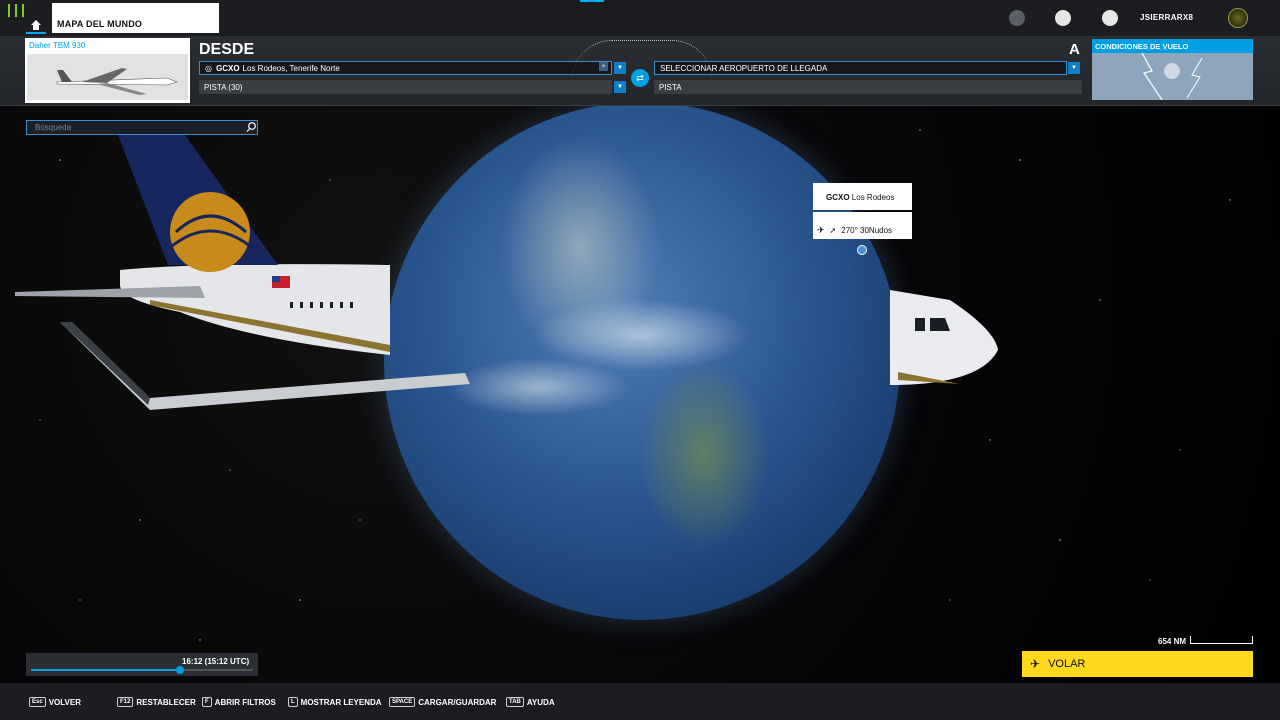  What do you see at coordinates (1137, 664) in the screenshot?
I see `fly-button: ✈ VOLAR` at bounding box center [1137, 664].